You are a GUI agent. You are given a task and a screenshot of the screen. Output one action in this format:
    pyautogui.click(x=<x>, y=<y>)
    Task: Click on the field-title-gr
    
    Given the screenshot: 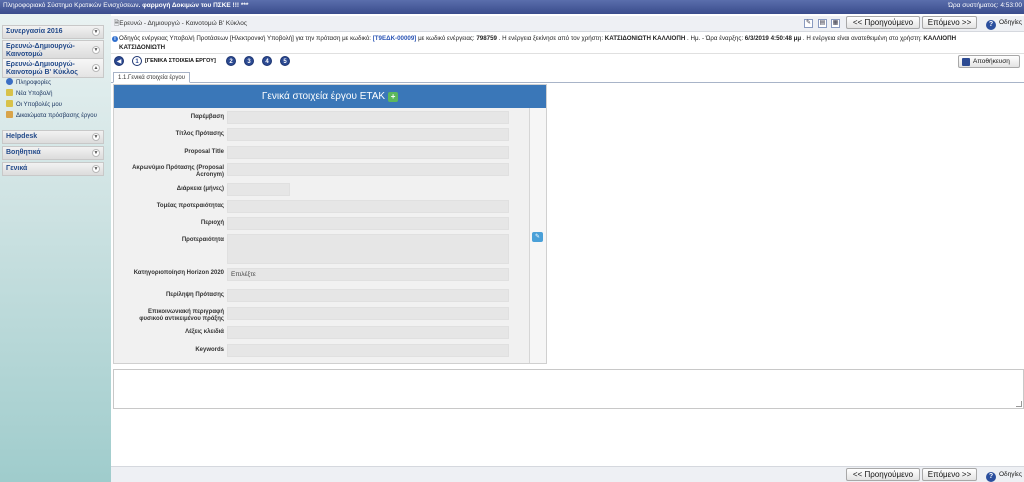 What is the action you would take?
    pyautogui.click(x=368, y=134)
    